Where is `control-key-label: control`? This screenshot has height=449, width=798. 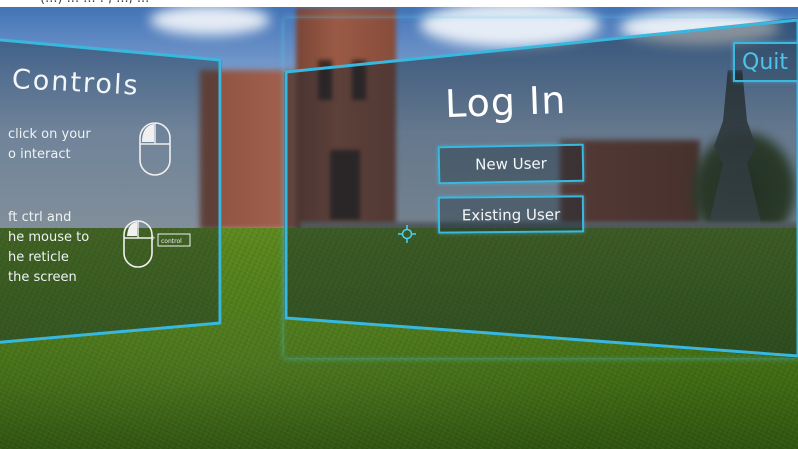 control-key-label: control is located at coordinates (171, 241).